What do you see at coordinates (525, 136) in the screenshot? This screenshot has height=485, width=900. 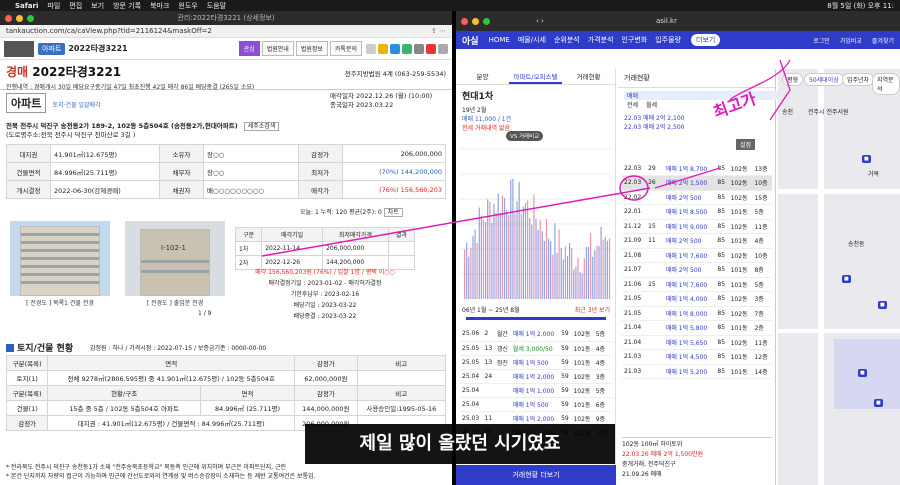 I see `compare-button: VS 거래비교` at bounding box center [525, 136].